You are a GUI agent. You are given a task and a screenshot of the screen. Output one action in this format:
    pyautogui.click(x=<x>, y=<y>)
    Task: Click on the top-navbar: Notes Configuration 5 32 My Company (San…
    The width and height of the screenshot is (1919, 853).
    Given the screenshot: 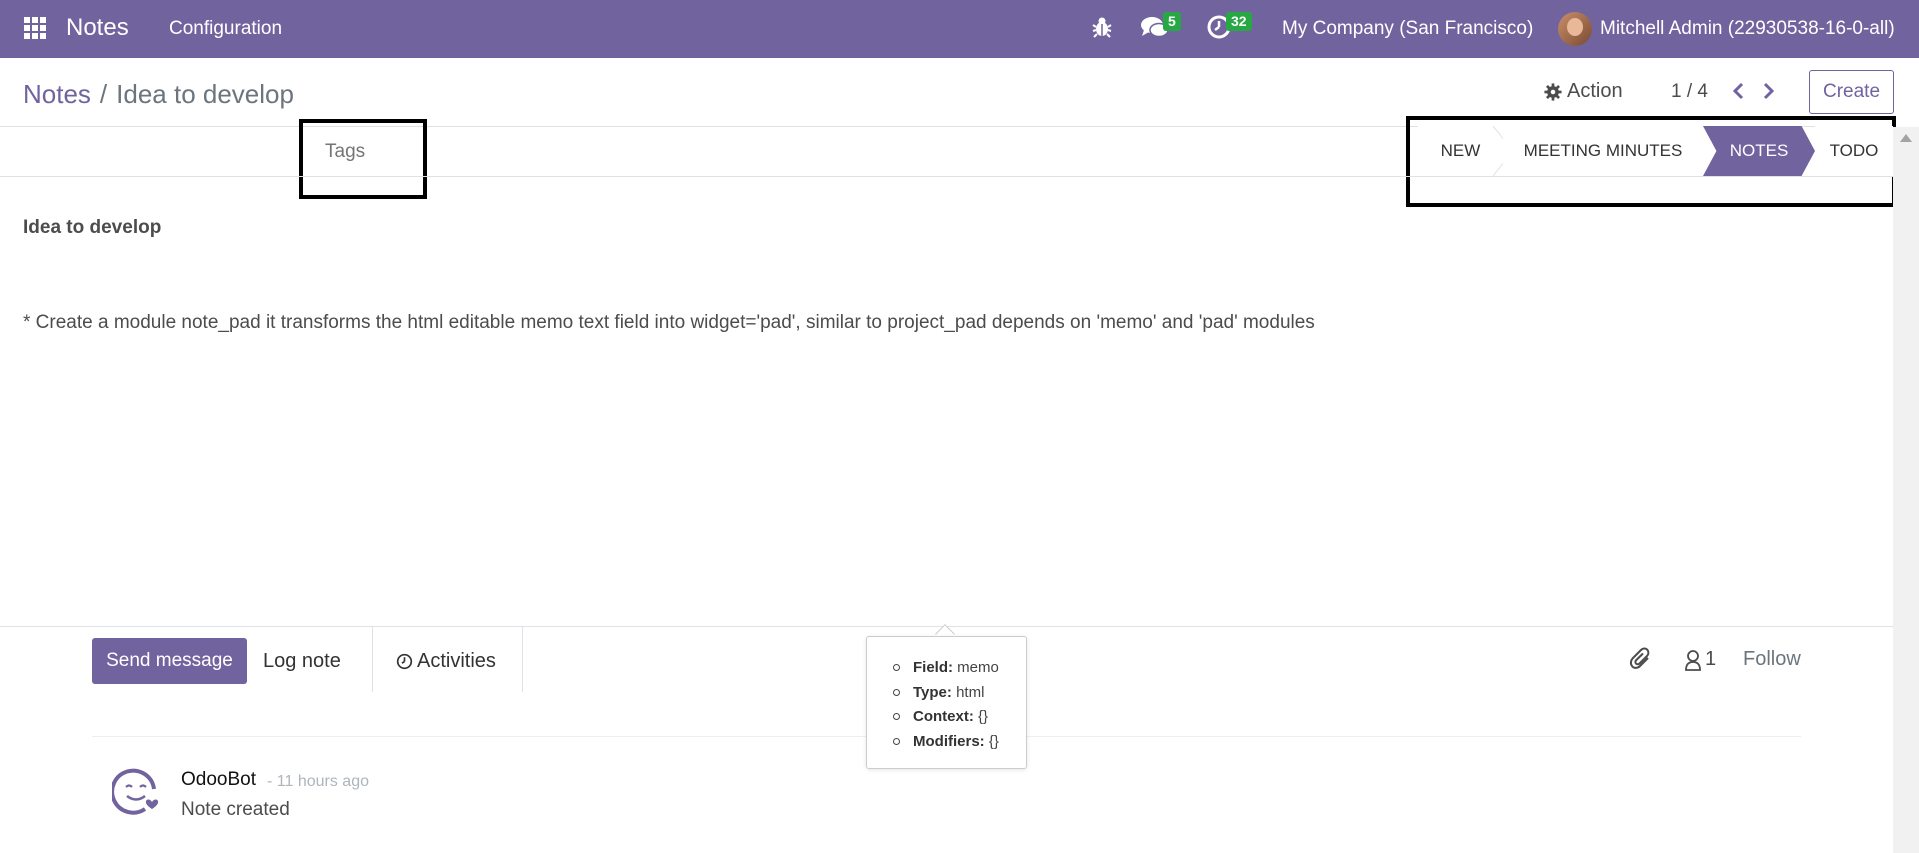 What is the action you would take?
    pyautogui.click(x=959, y=29)
    